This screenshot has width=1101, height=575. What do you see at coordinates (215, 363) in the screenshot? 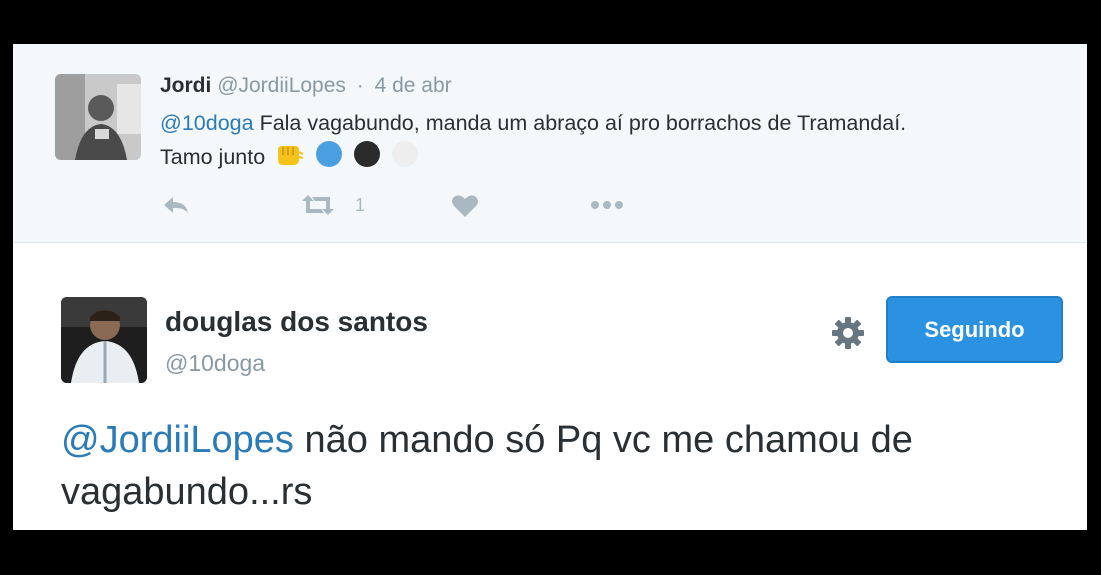
I see `user-handle: @10doga` at bounding box center [215, 363].